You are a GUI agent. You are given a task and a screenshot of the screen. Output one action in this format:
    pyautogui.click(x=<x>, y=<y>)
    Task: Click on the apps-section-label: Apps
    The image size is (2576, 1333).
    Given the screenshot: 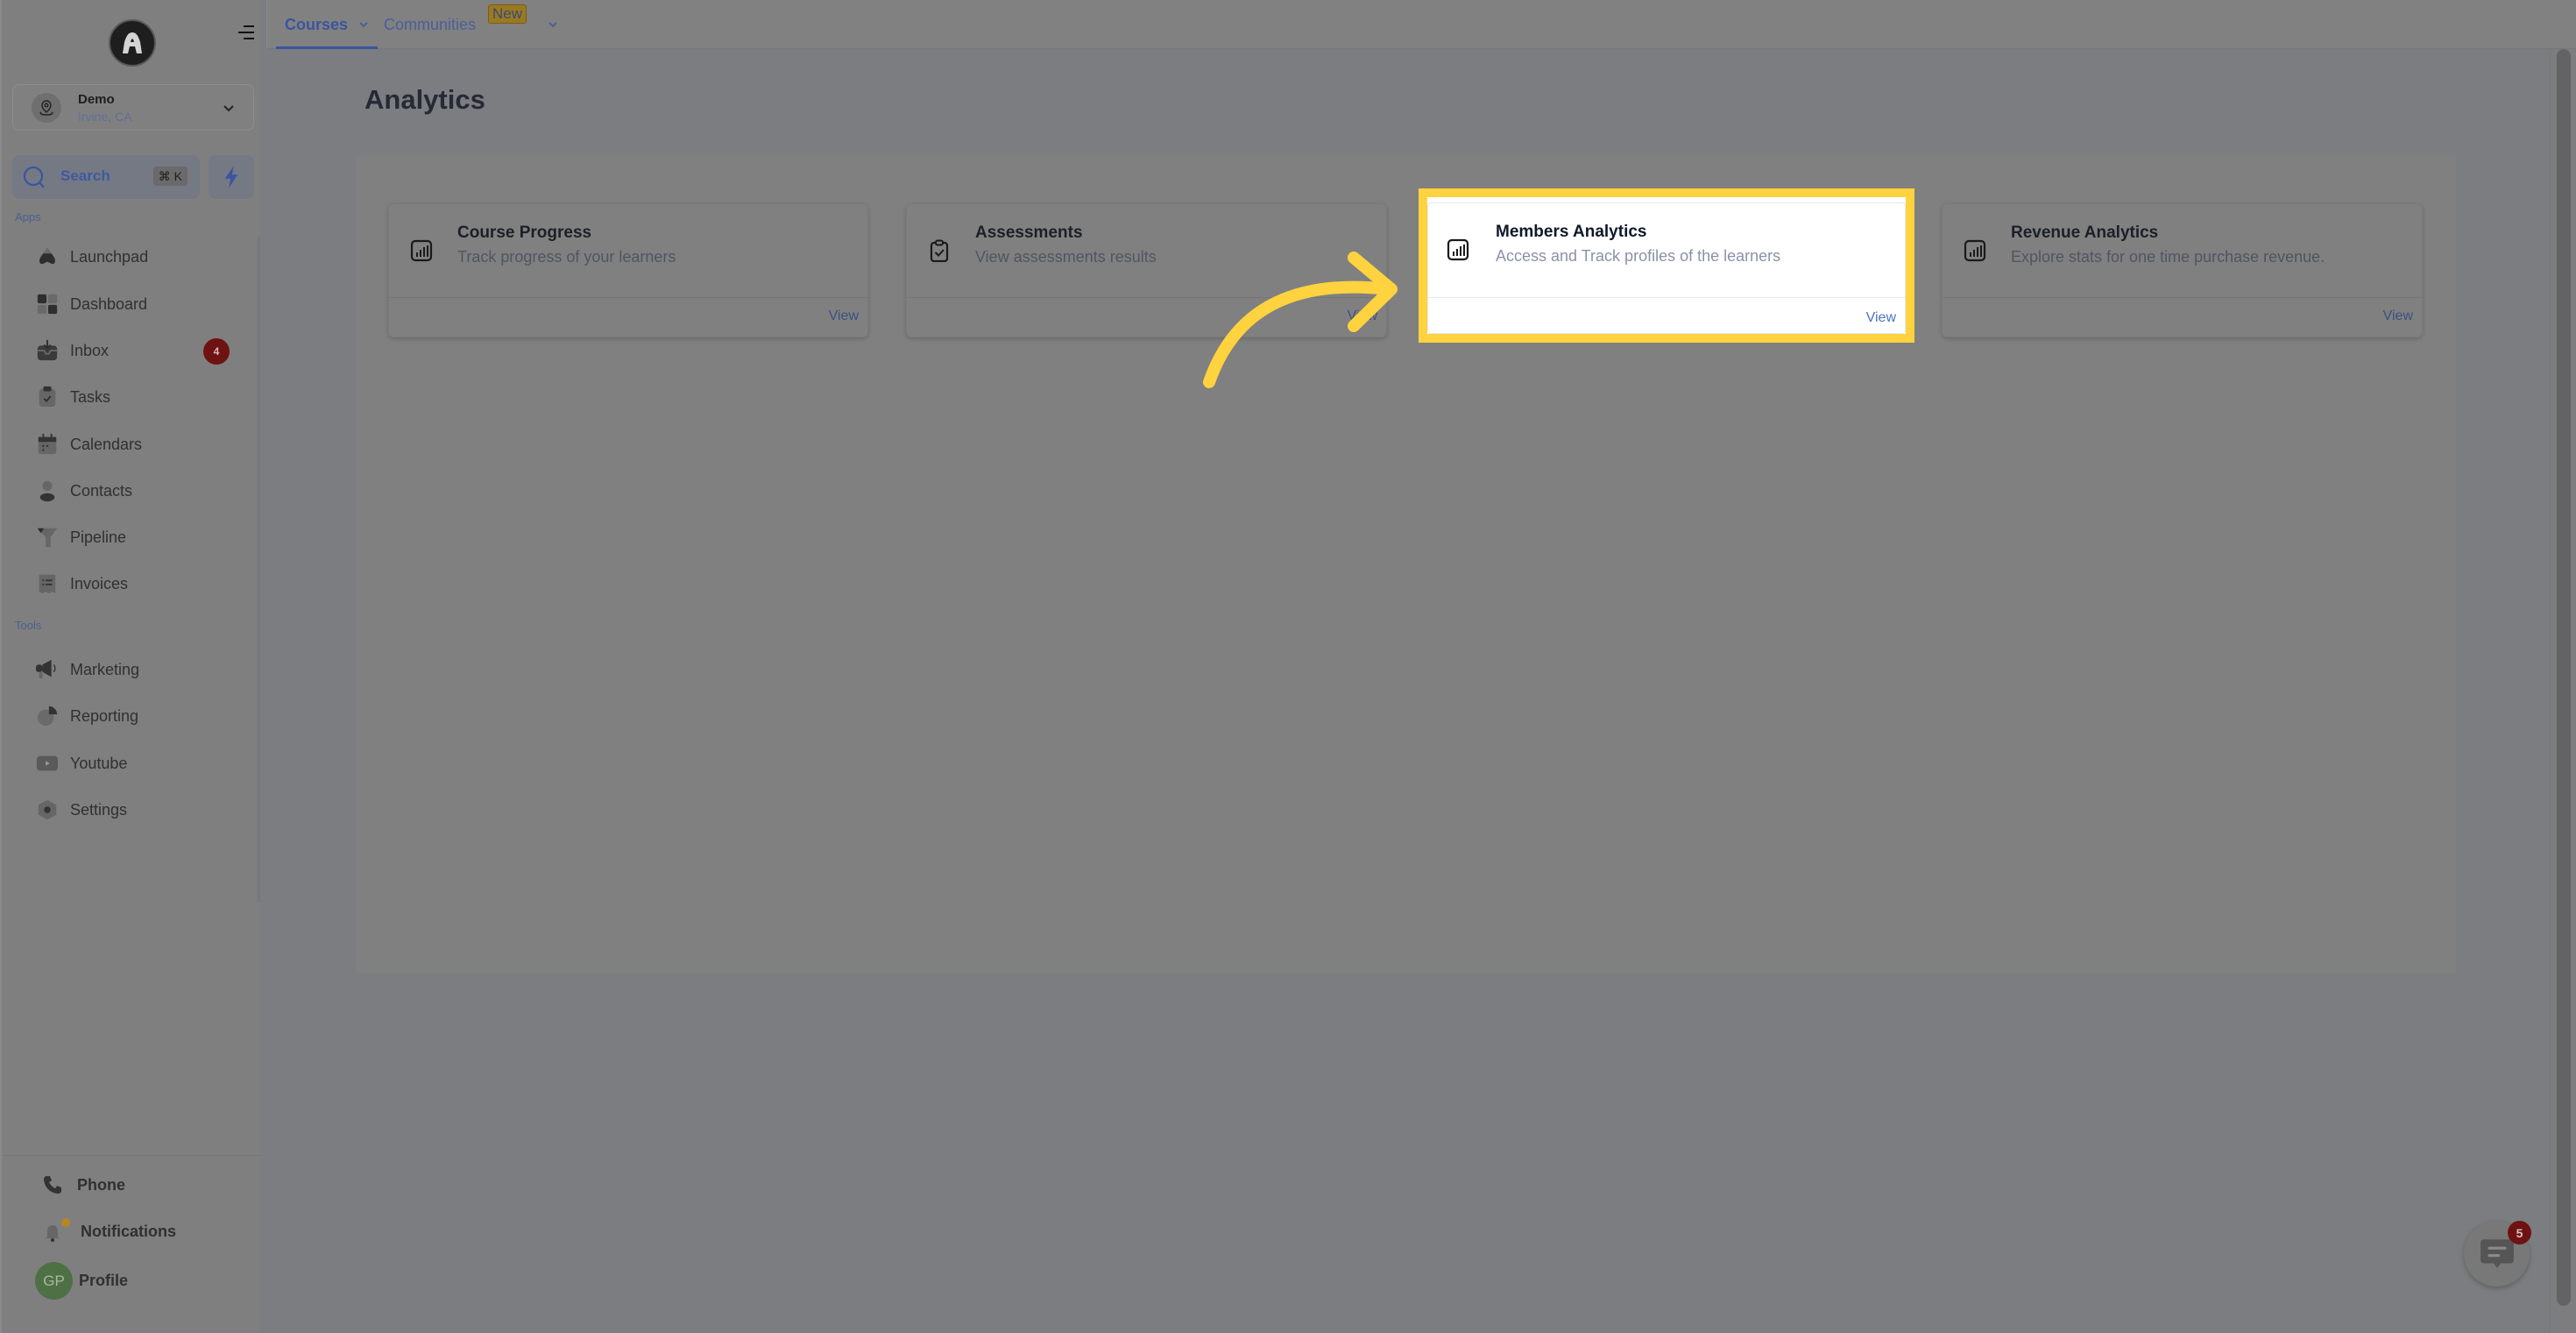 What is the action you would take?
    pyautogui.click(x=28, y=216)
    